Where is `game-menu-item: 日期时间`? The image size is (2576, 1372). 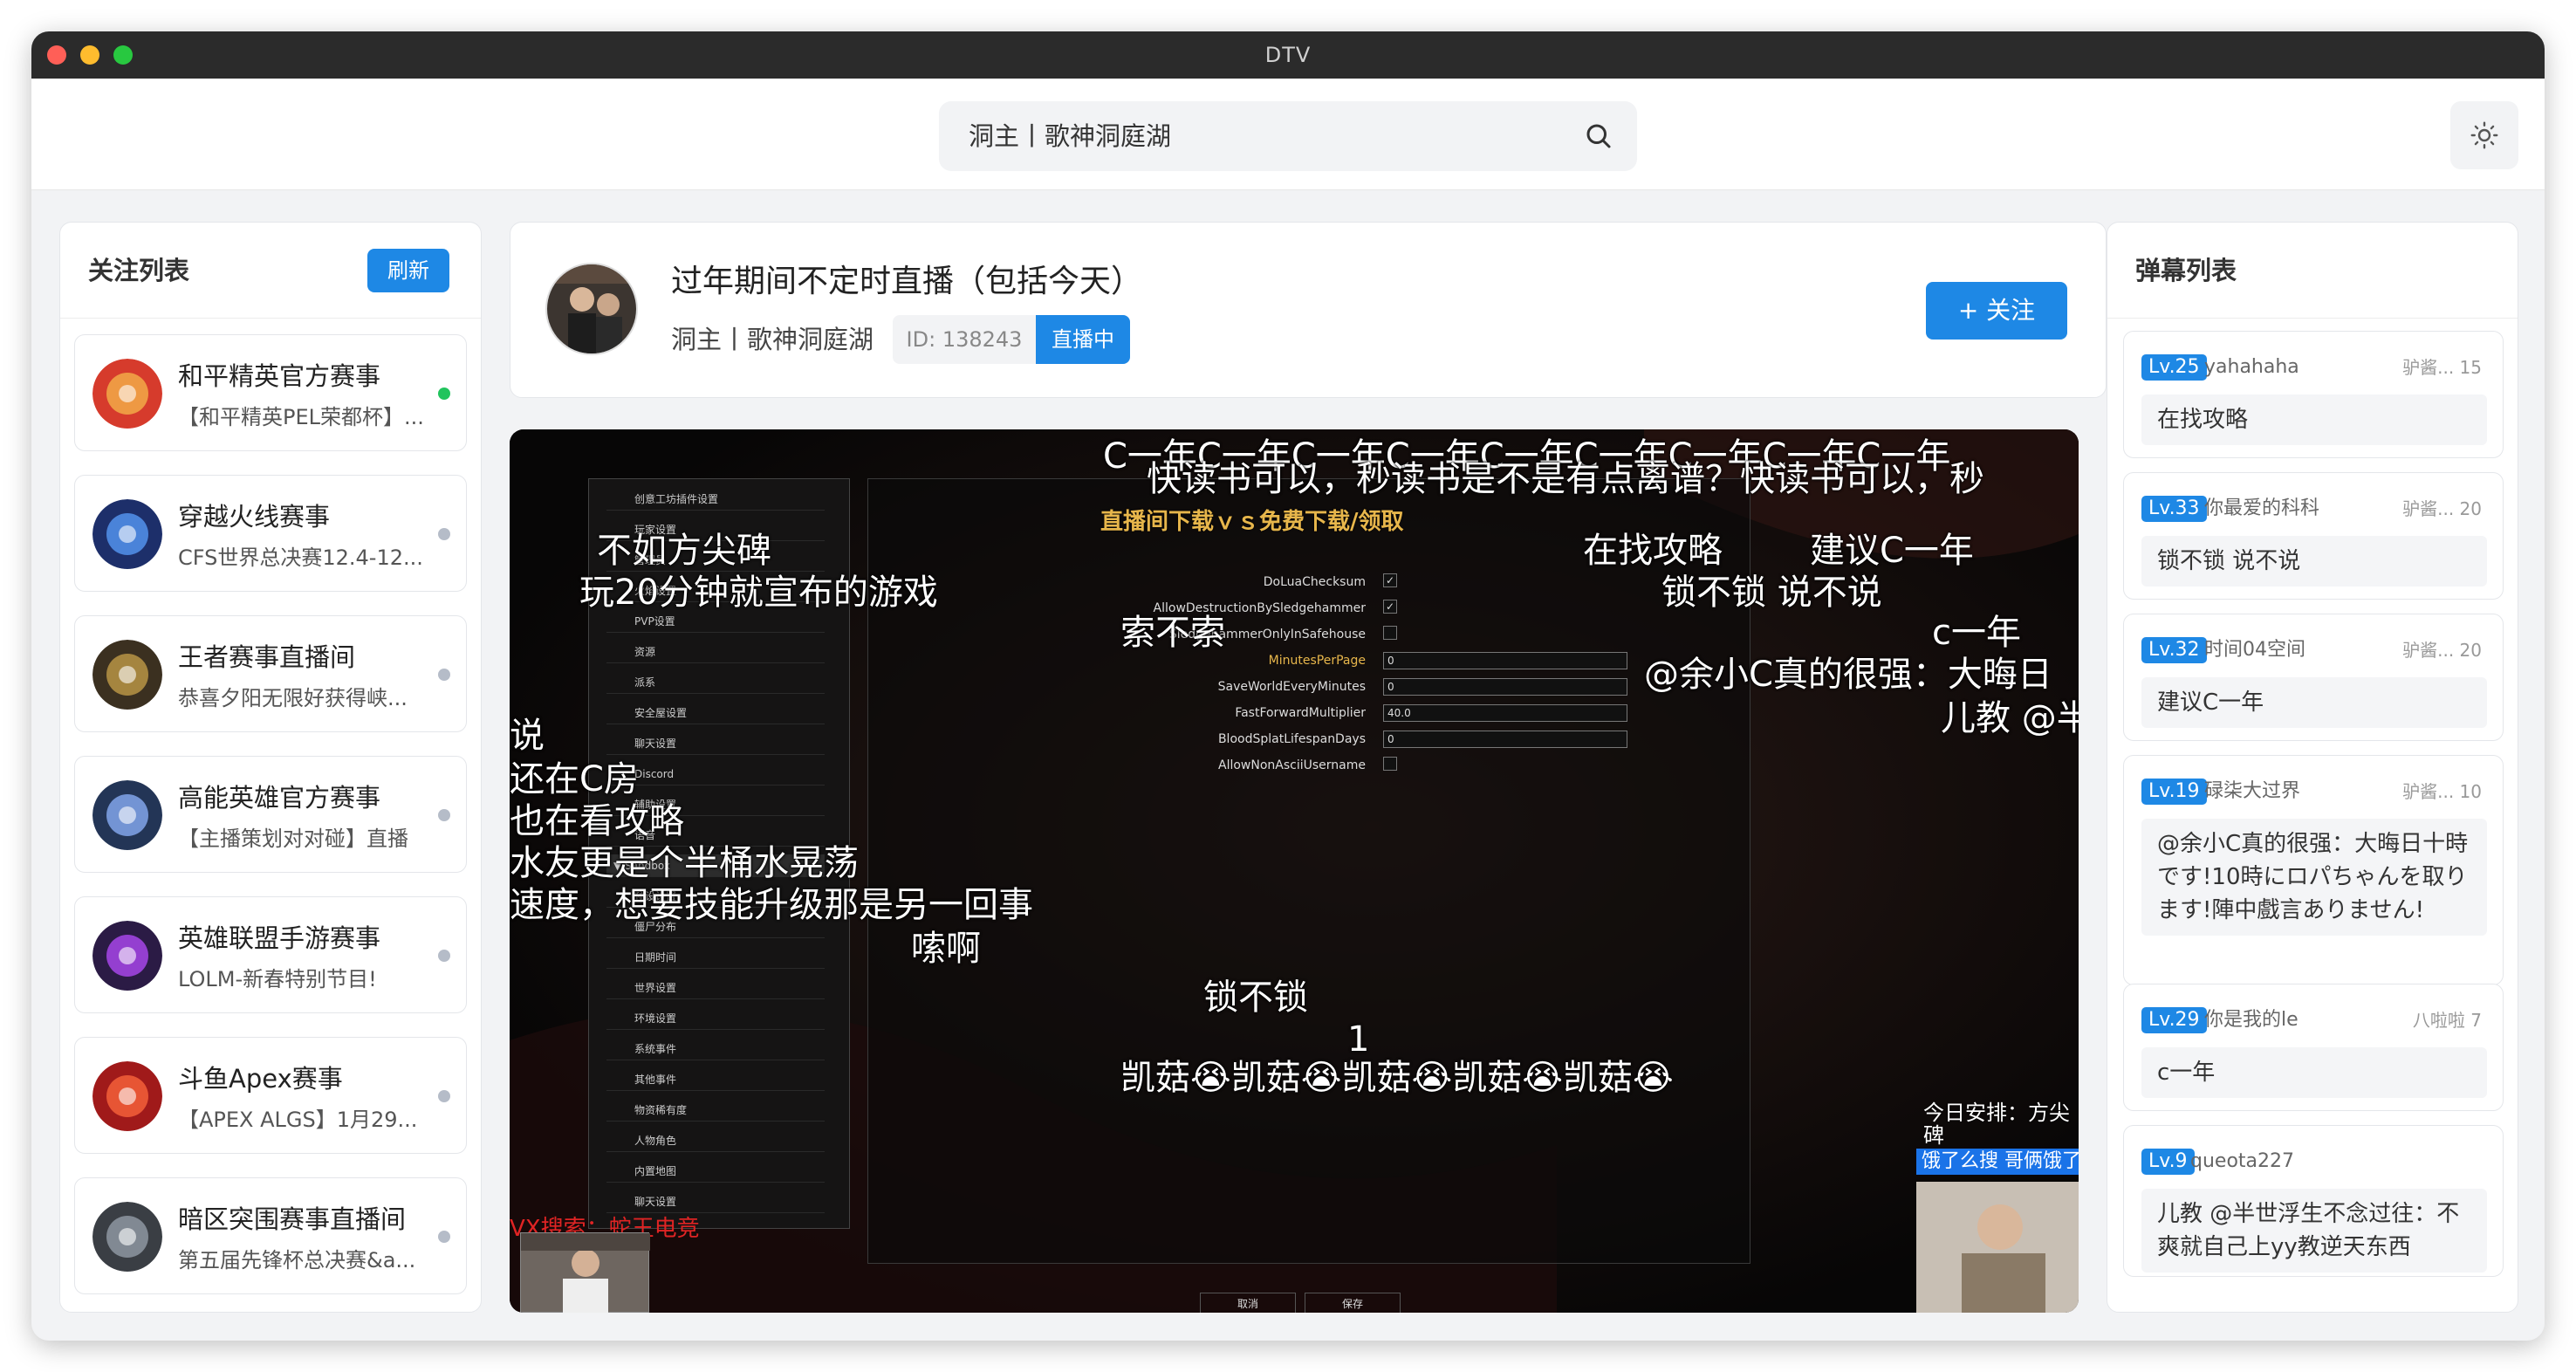
game-menu-item: 日期时间 is located at coordinates (715, 957).